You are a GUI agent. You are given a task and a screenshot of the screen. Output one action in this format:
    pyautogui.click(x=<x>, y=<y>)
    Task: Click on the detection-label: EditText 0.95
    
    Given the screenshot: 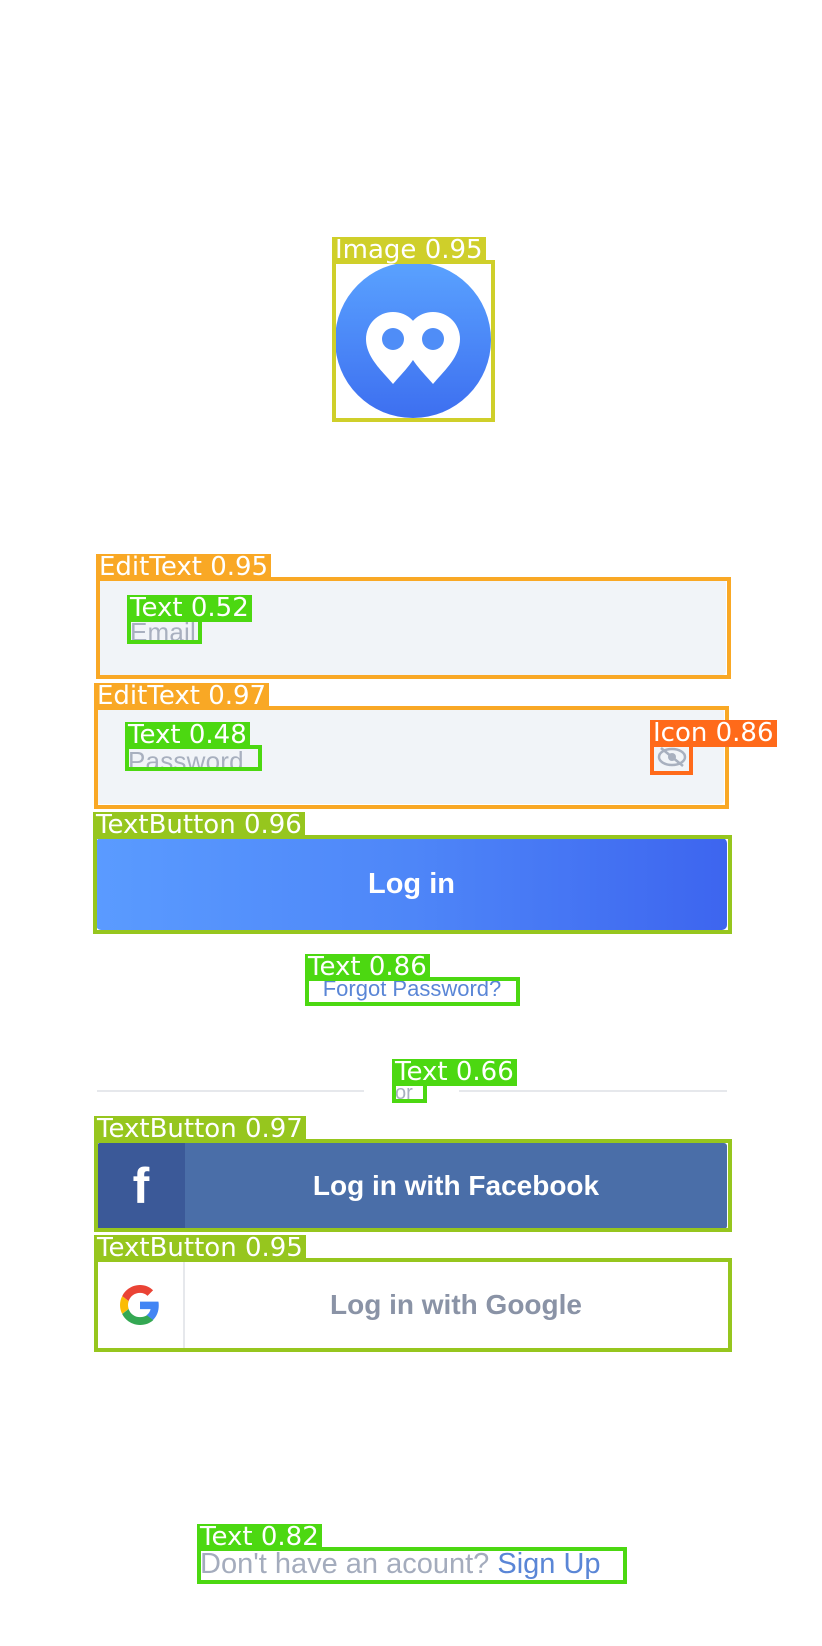 What is the action you would take?
    pyautogui.click(x=184, y=567)
    